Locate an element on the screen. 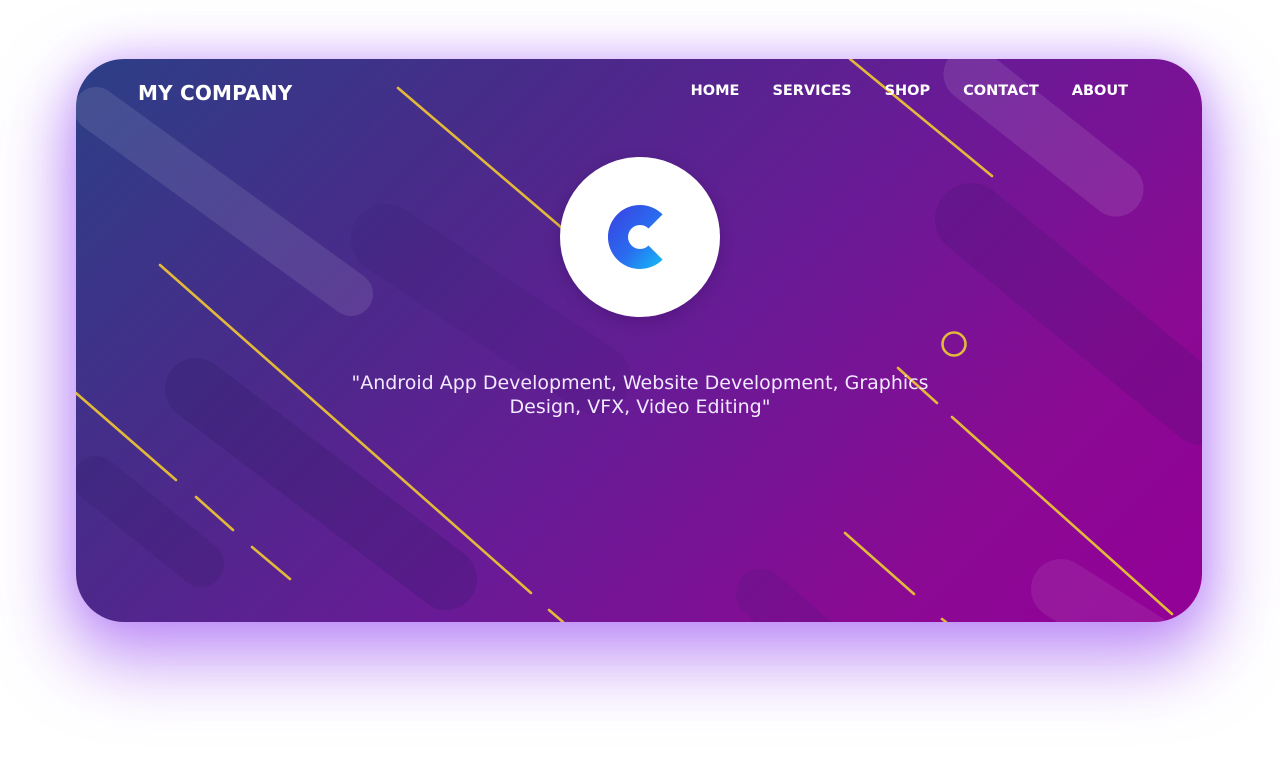 This screenshot has width=1280, height=783. company-logo-badge is located at coordinates (640, 237).